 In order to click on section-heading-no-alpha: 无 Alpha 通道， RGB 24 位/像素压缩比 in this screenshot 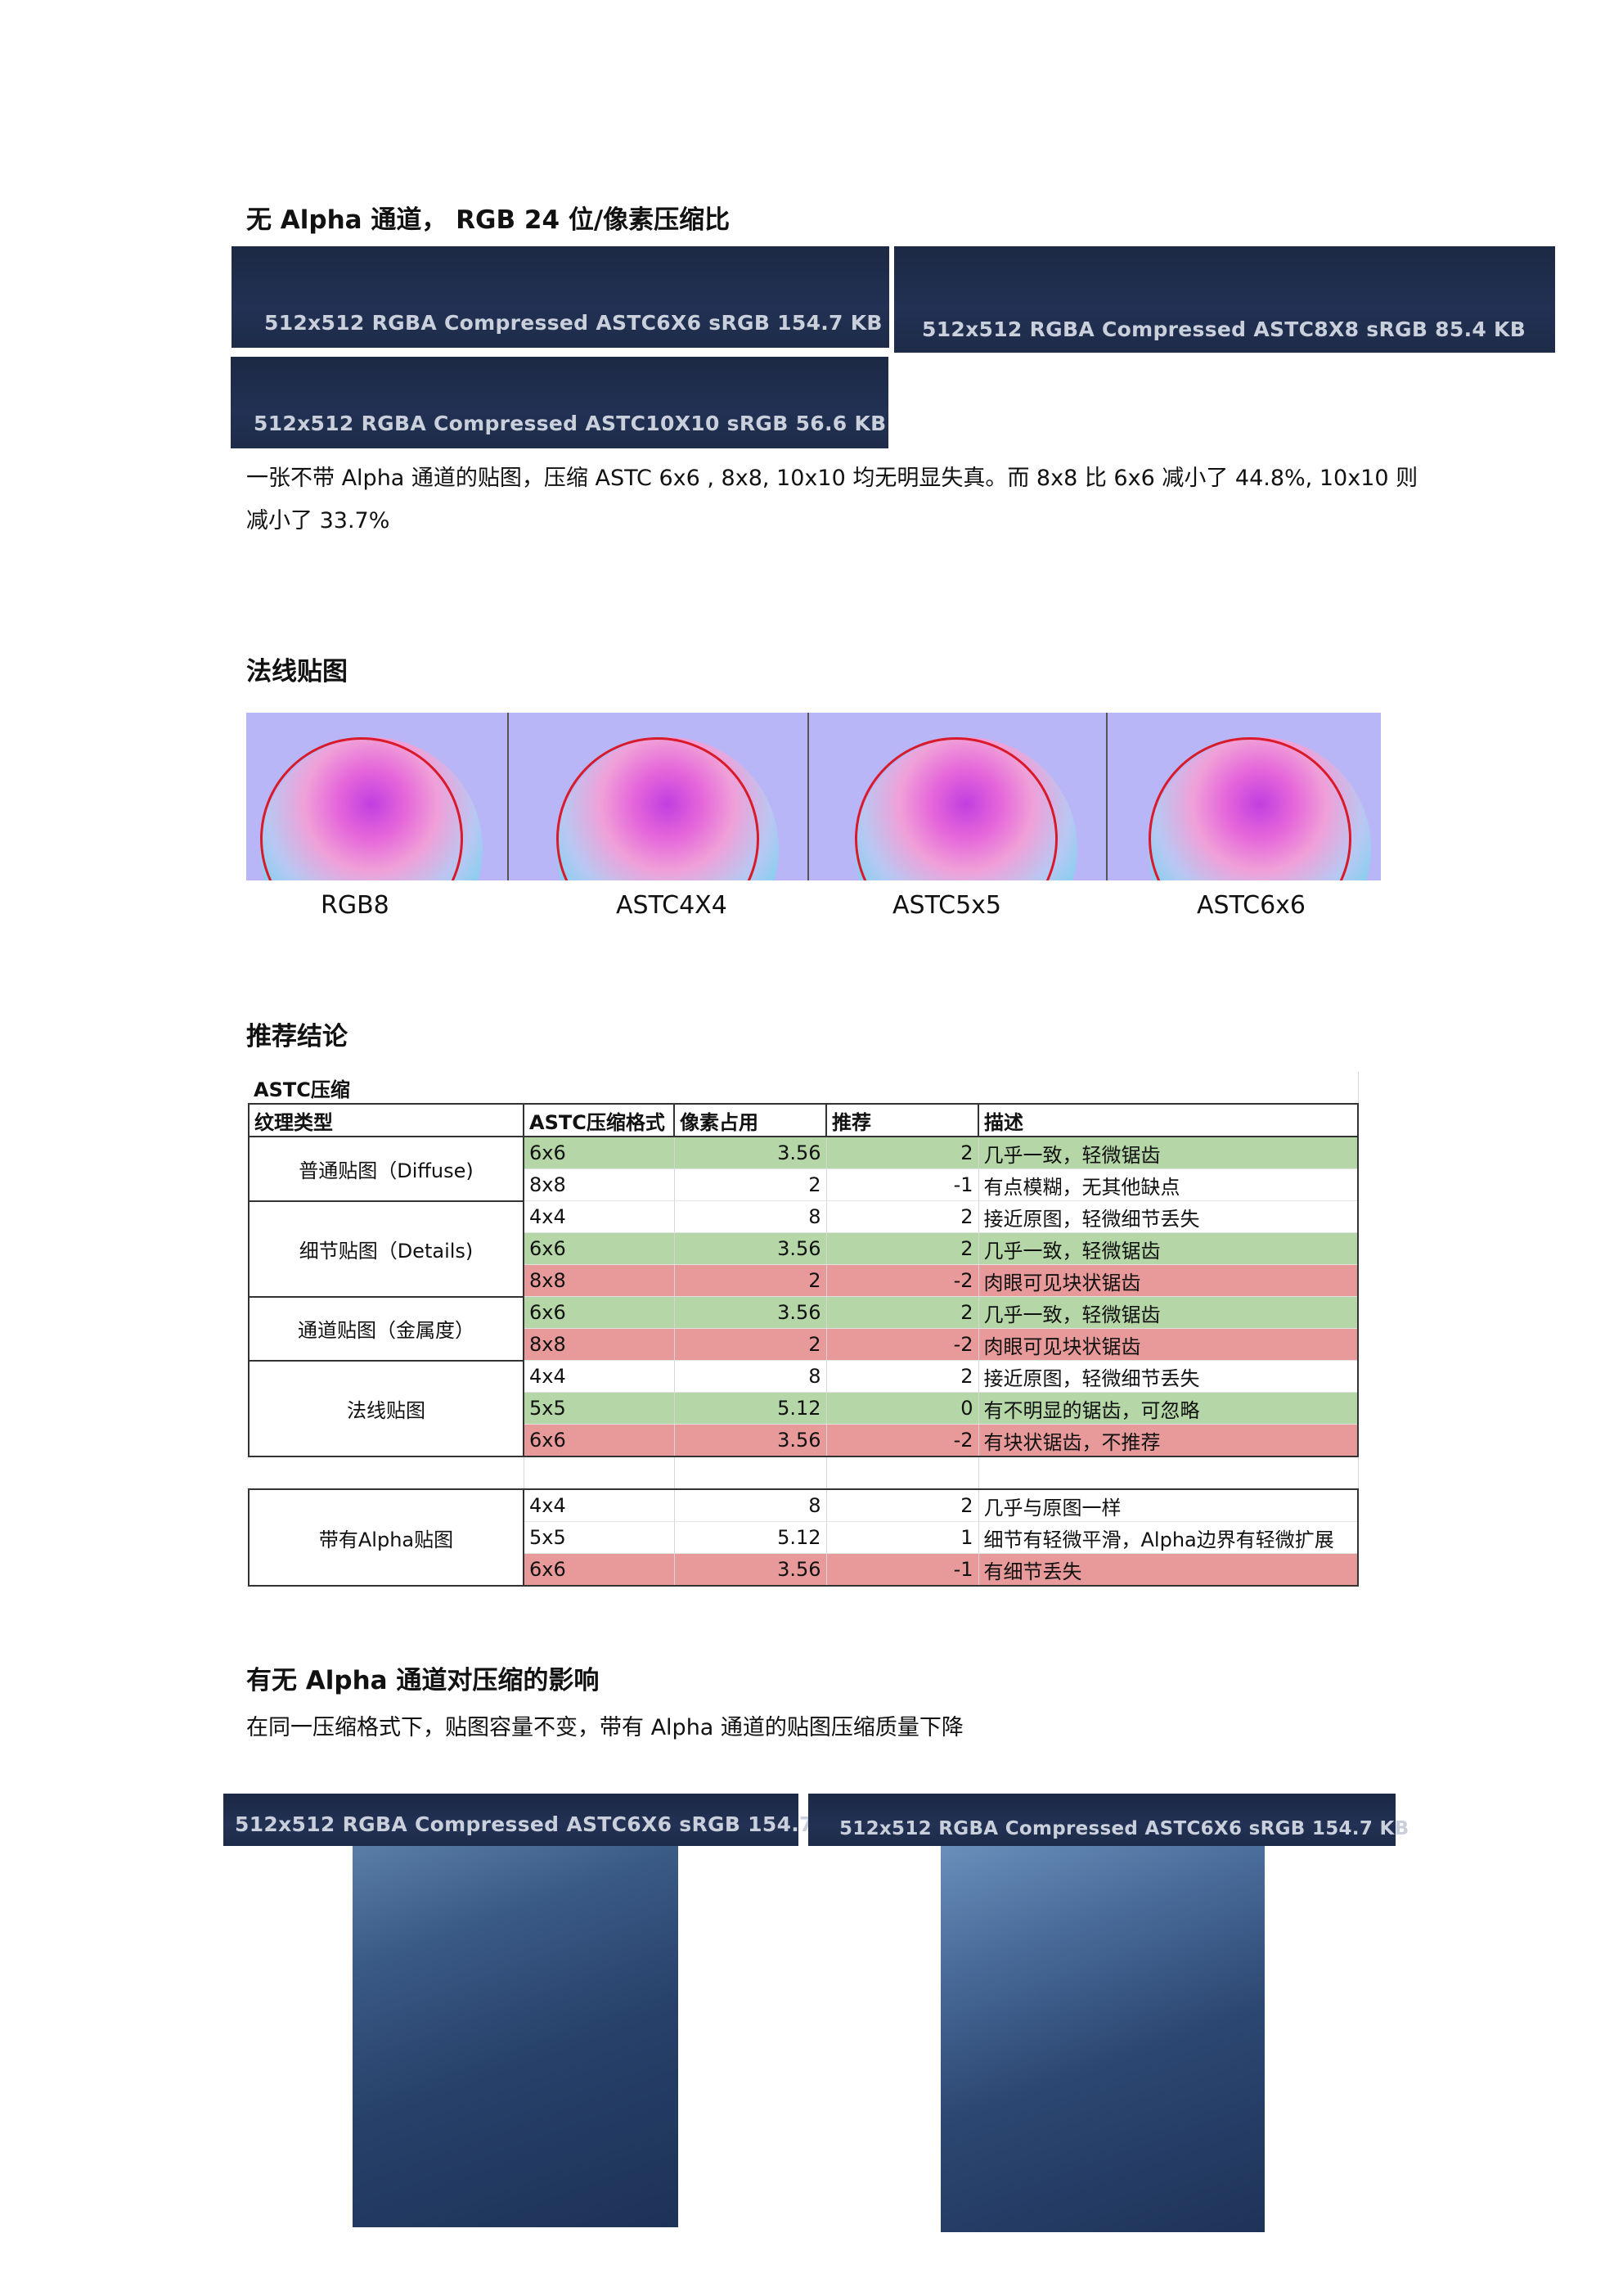, I will do `click(489, 220)`.